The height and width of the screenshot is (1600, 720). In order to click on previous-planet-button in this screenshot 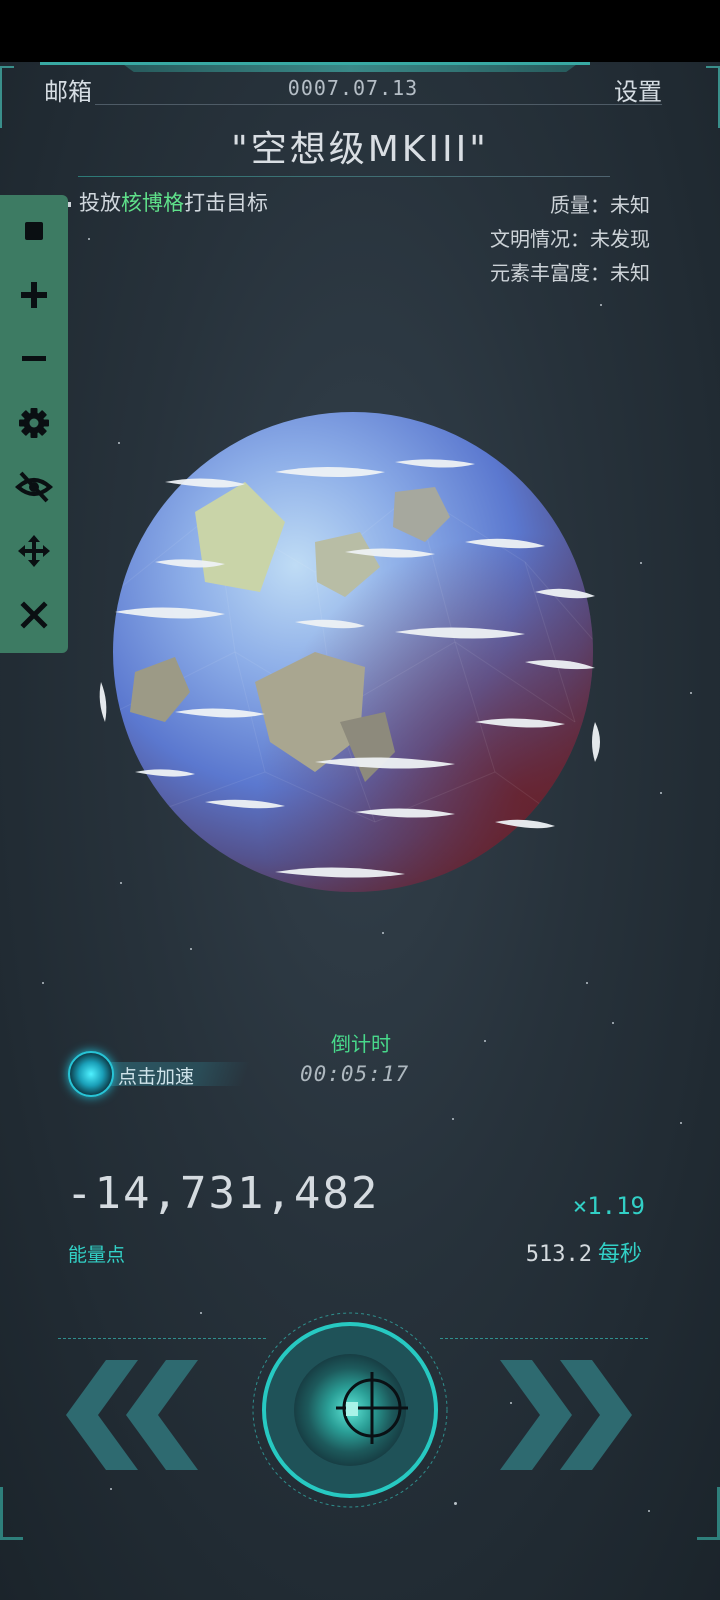, I will do `click(136, 1415)`.